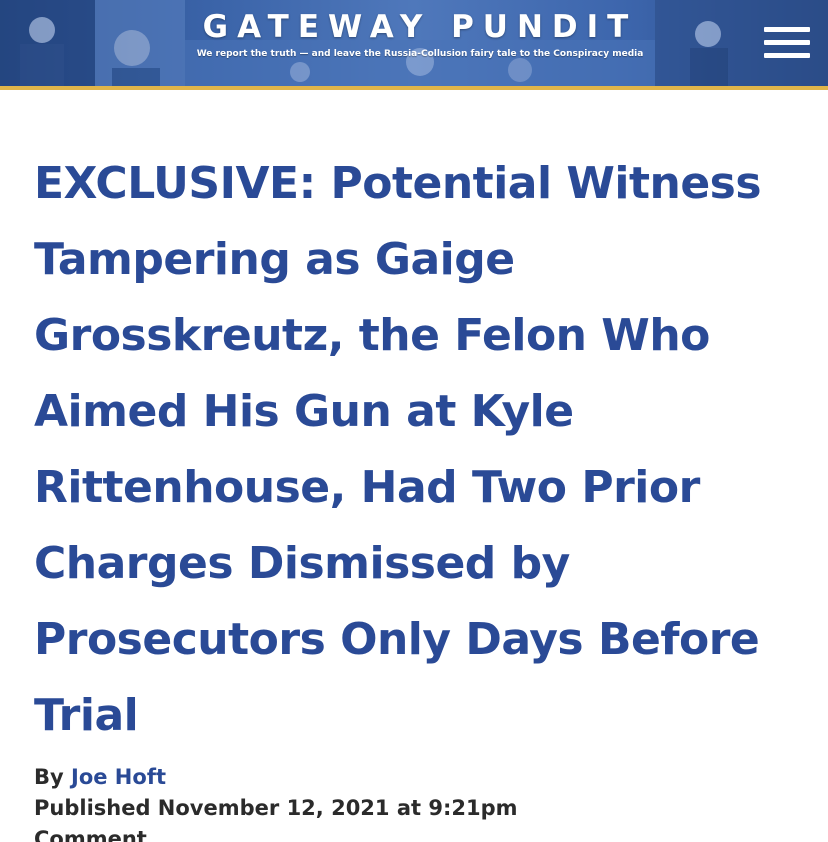 The image size is (828, 842). Describe the element at coordinates (420, 27) in the screenshot. I see `site-logo-title: GATEWAY PUNDIT` at that location.